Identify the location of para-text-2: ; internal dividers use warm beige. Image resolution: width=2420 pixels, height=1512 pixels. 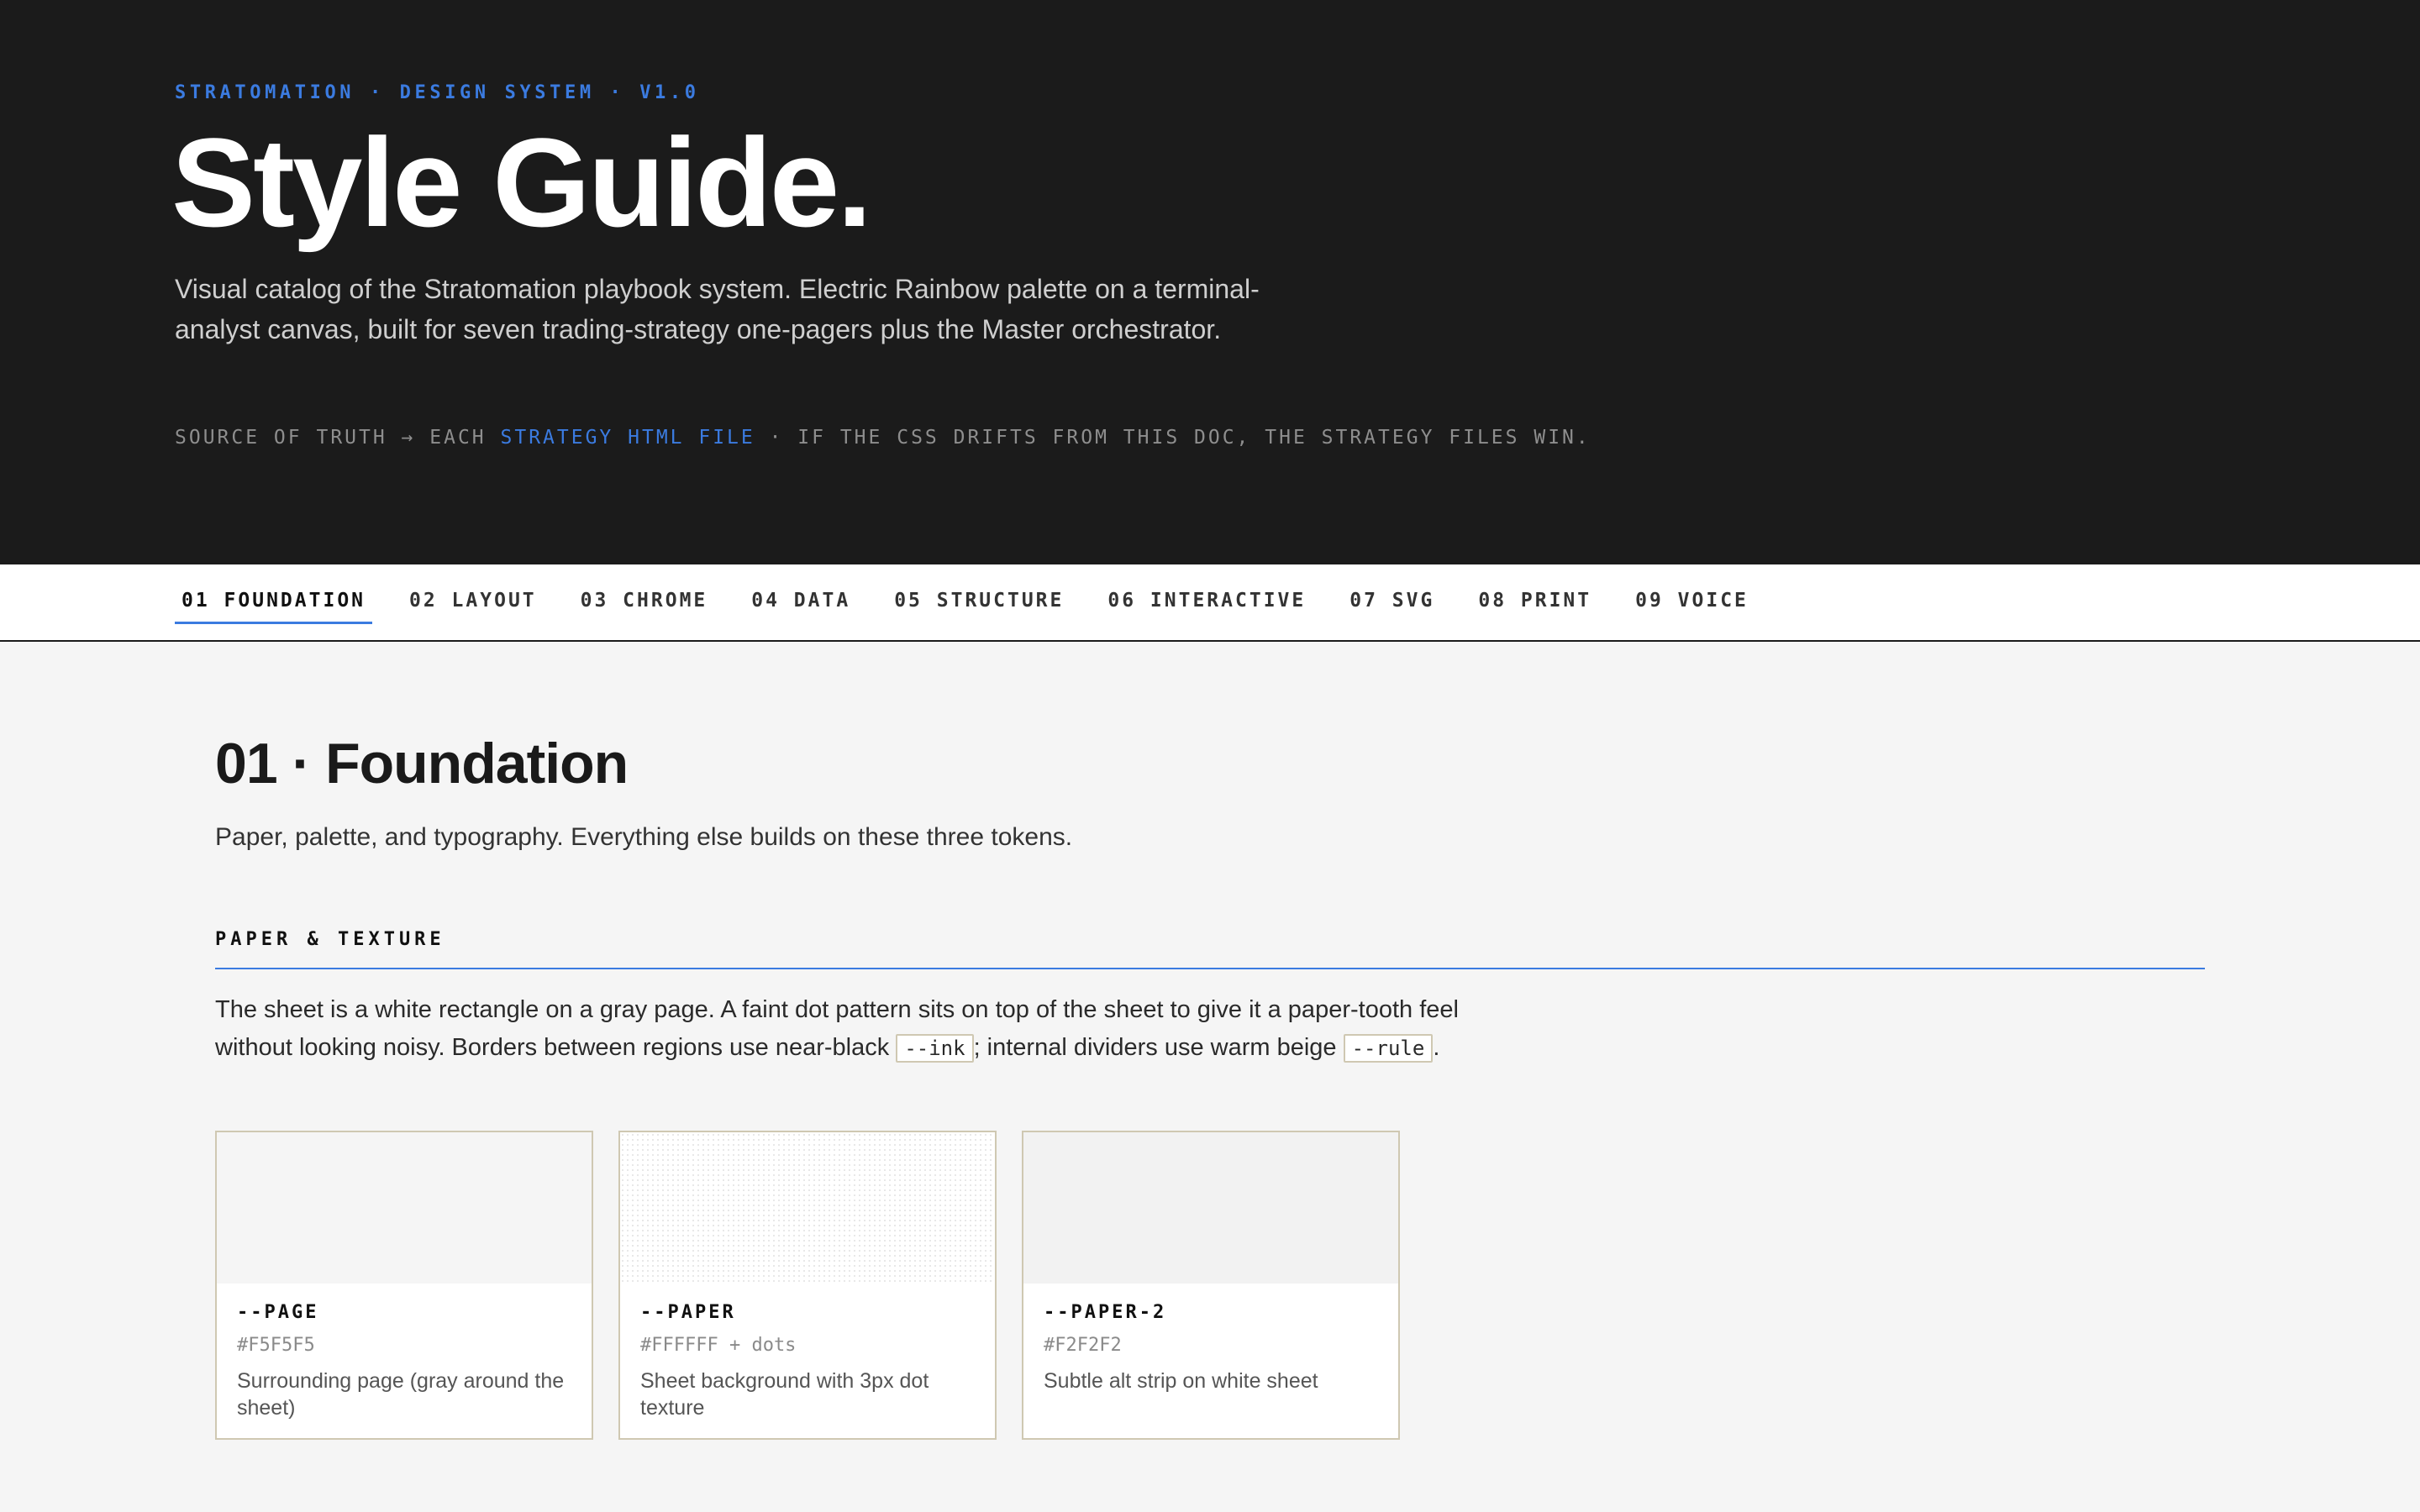
(1158, 1047).